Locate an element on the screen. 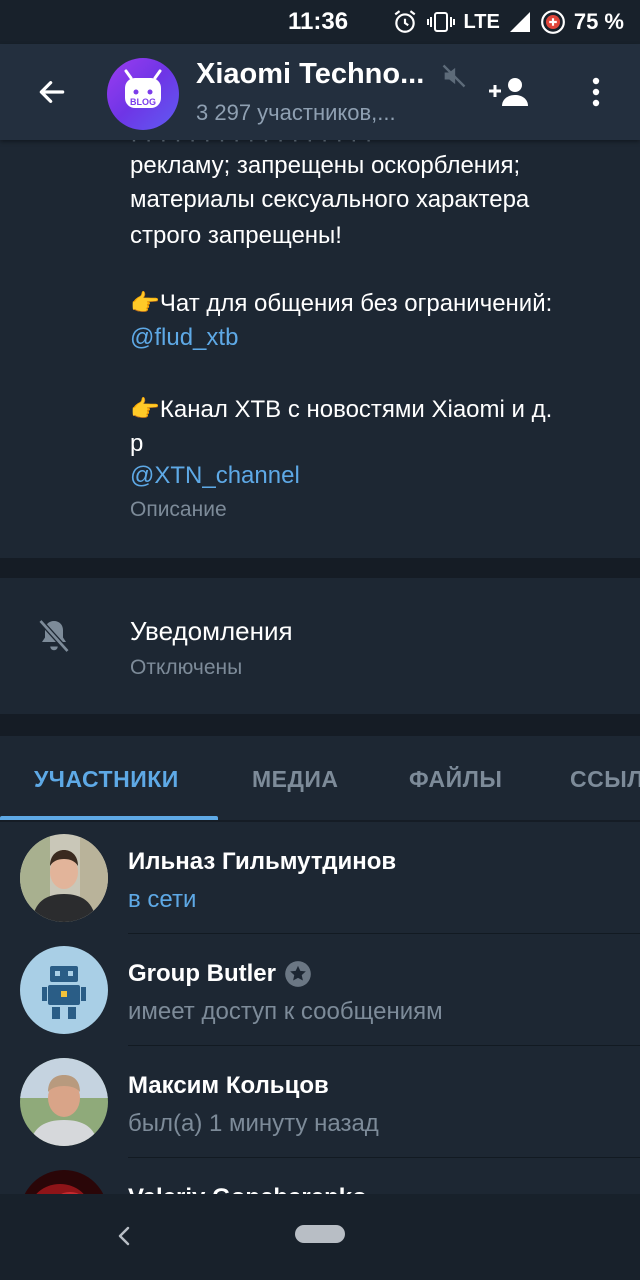 Image resolution: width=640 pixels, height=1280 pixels. chevron-left-icon is located at coordinates (124, 1236).